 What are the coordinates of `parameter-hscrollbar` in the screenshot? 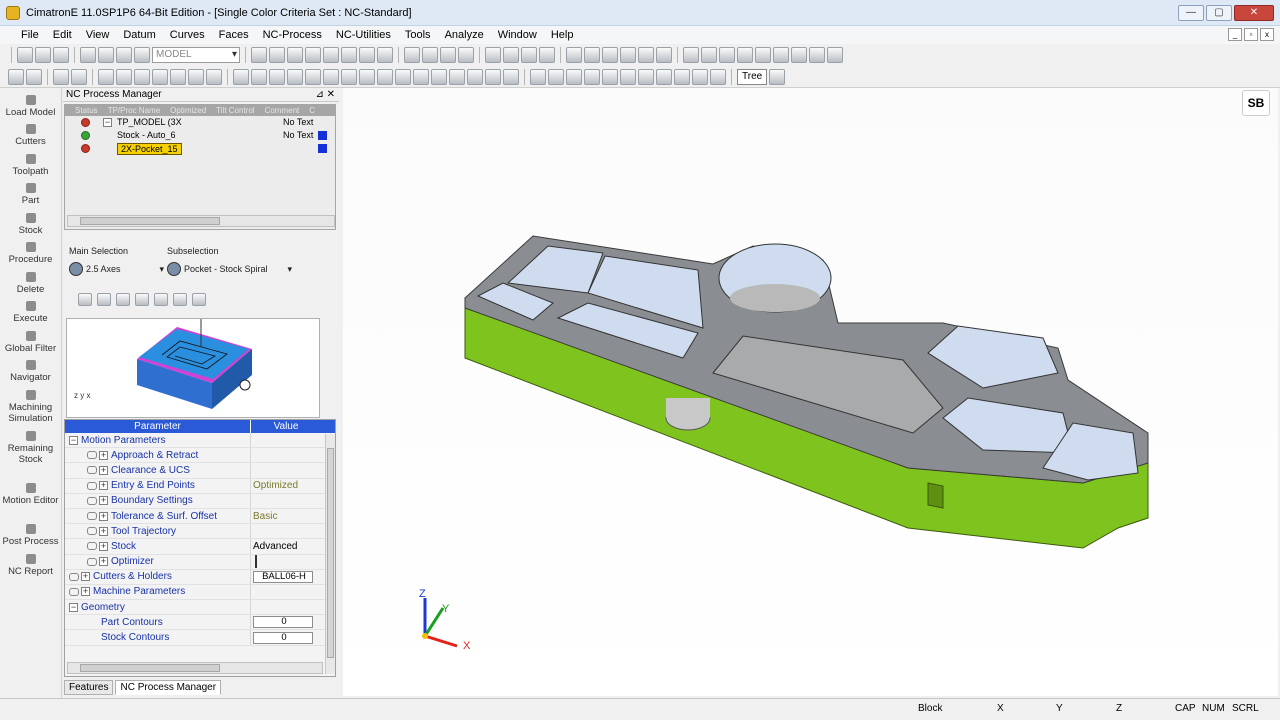 It's located at (195, 668).